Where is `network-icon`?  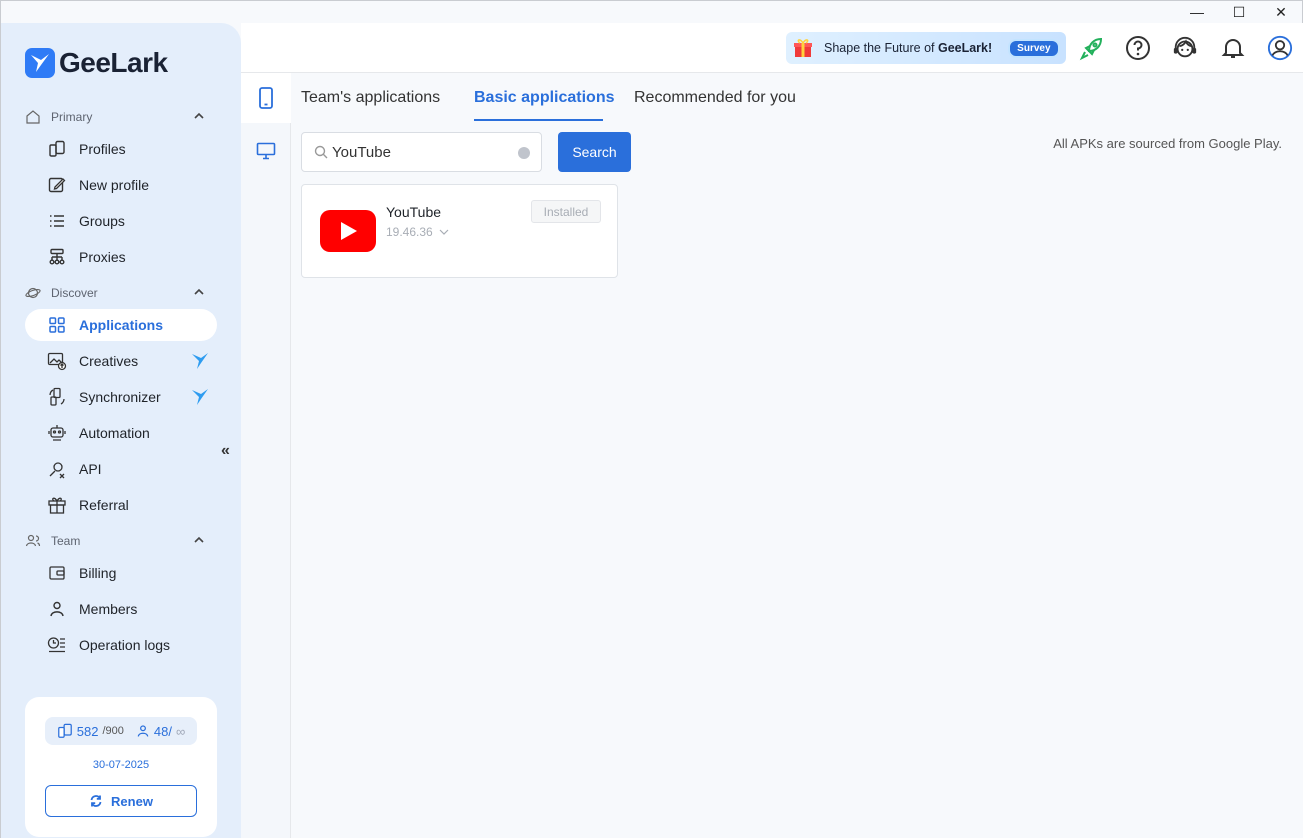
network-icon is located at coordinates (57, 257).